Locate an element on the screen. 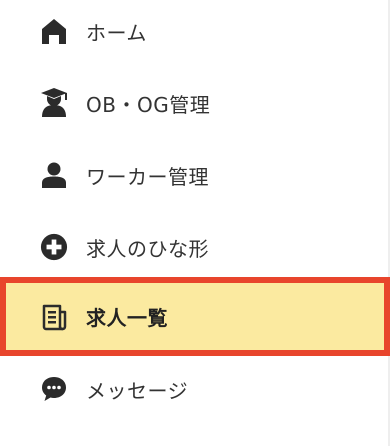 This screenshot has height=446, width=390. chat-bubble-icon is located at coordinates (54, 389).